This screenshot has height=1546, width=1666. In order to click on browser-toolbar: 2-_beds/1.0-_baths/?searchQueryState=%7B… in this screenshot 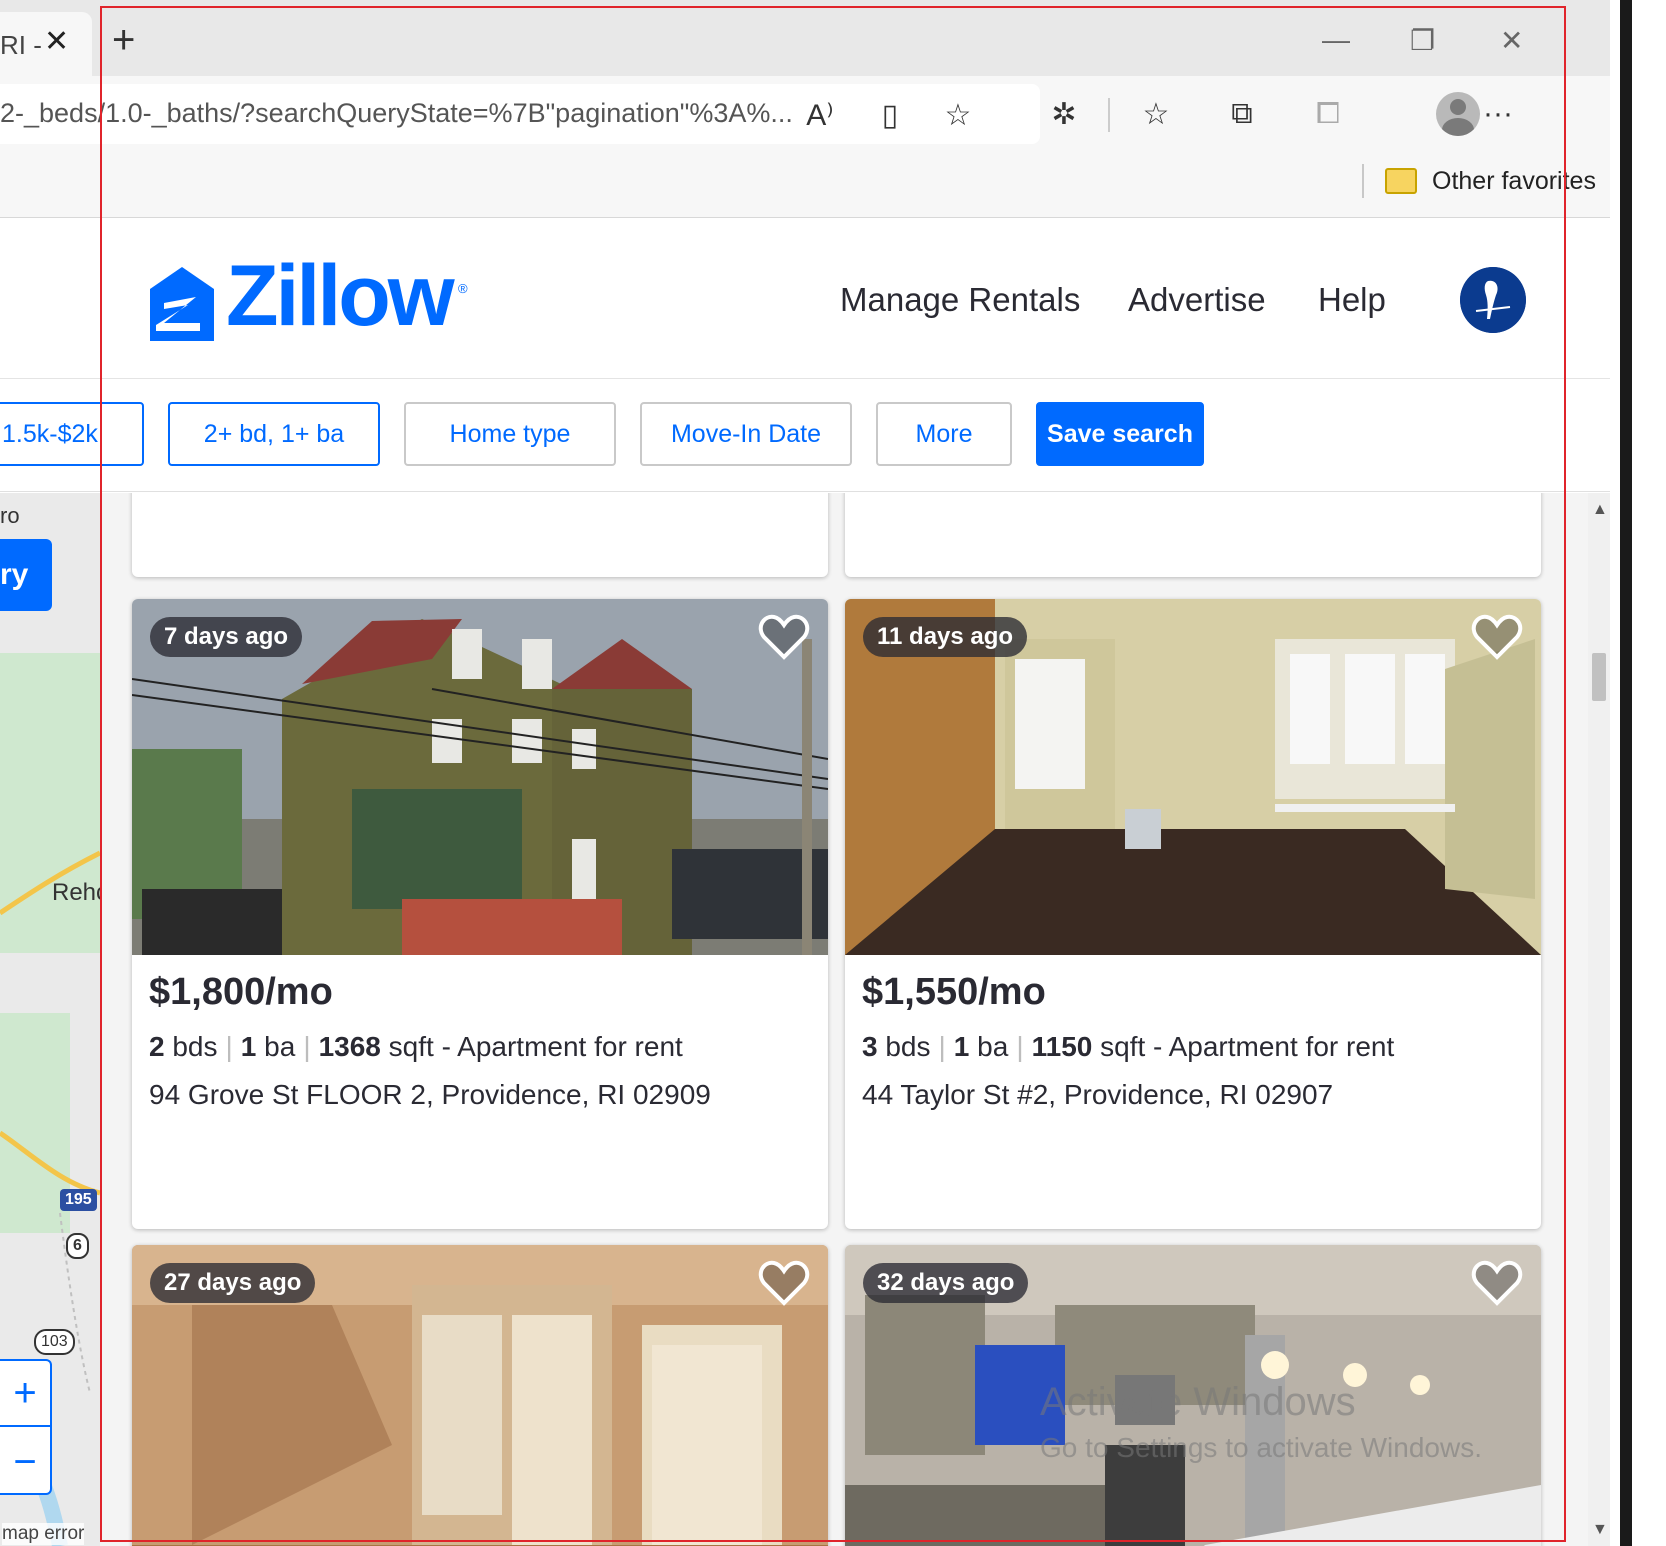, I will do `click(805, 116)`.